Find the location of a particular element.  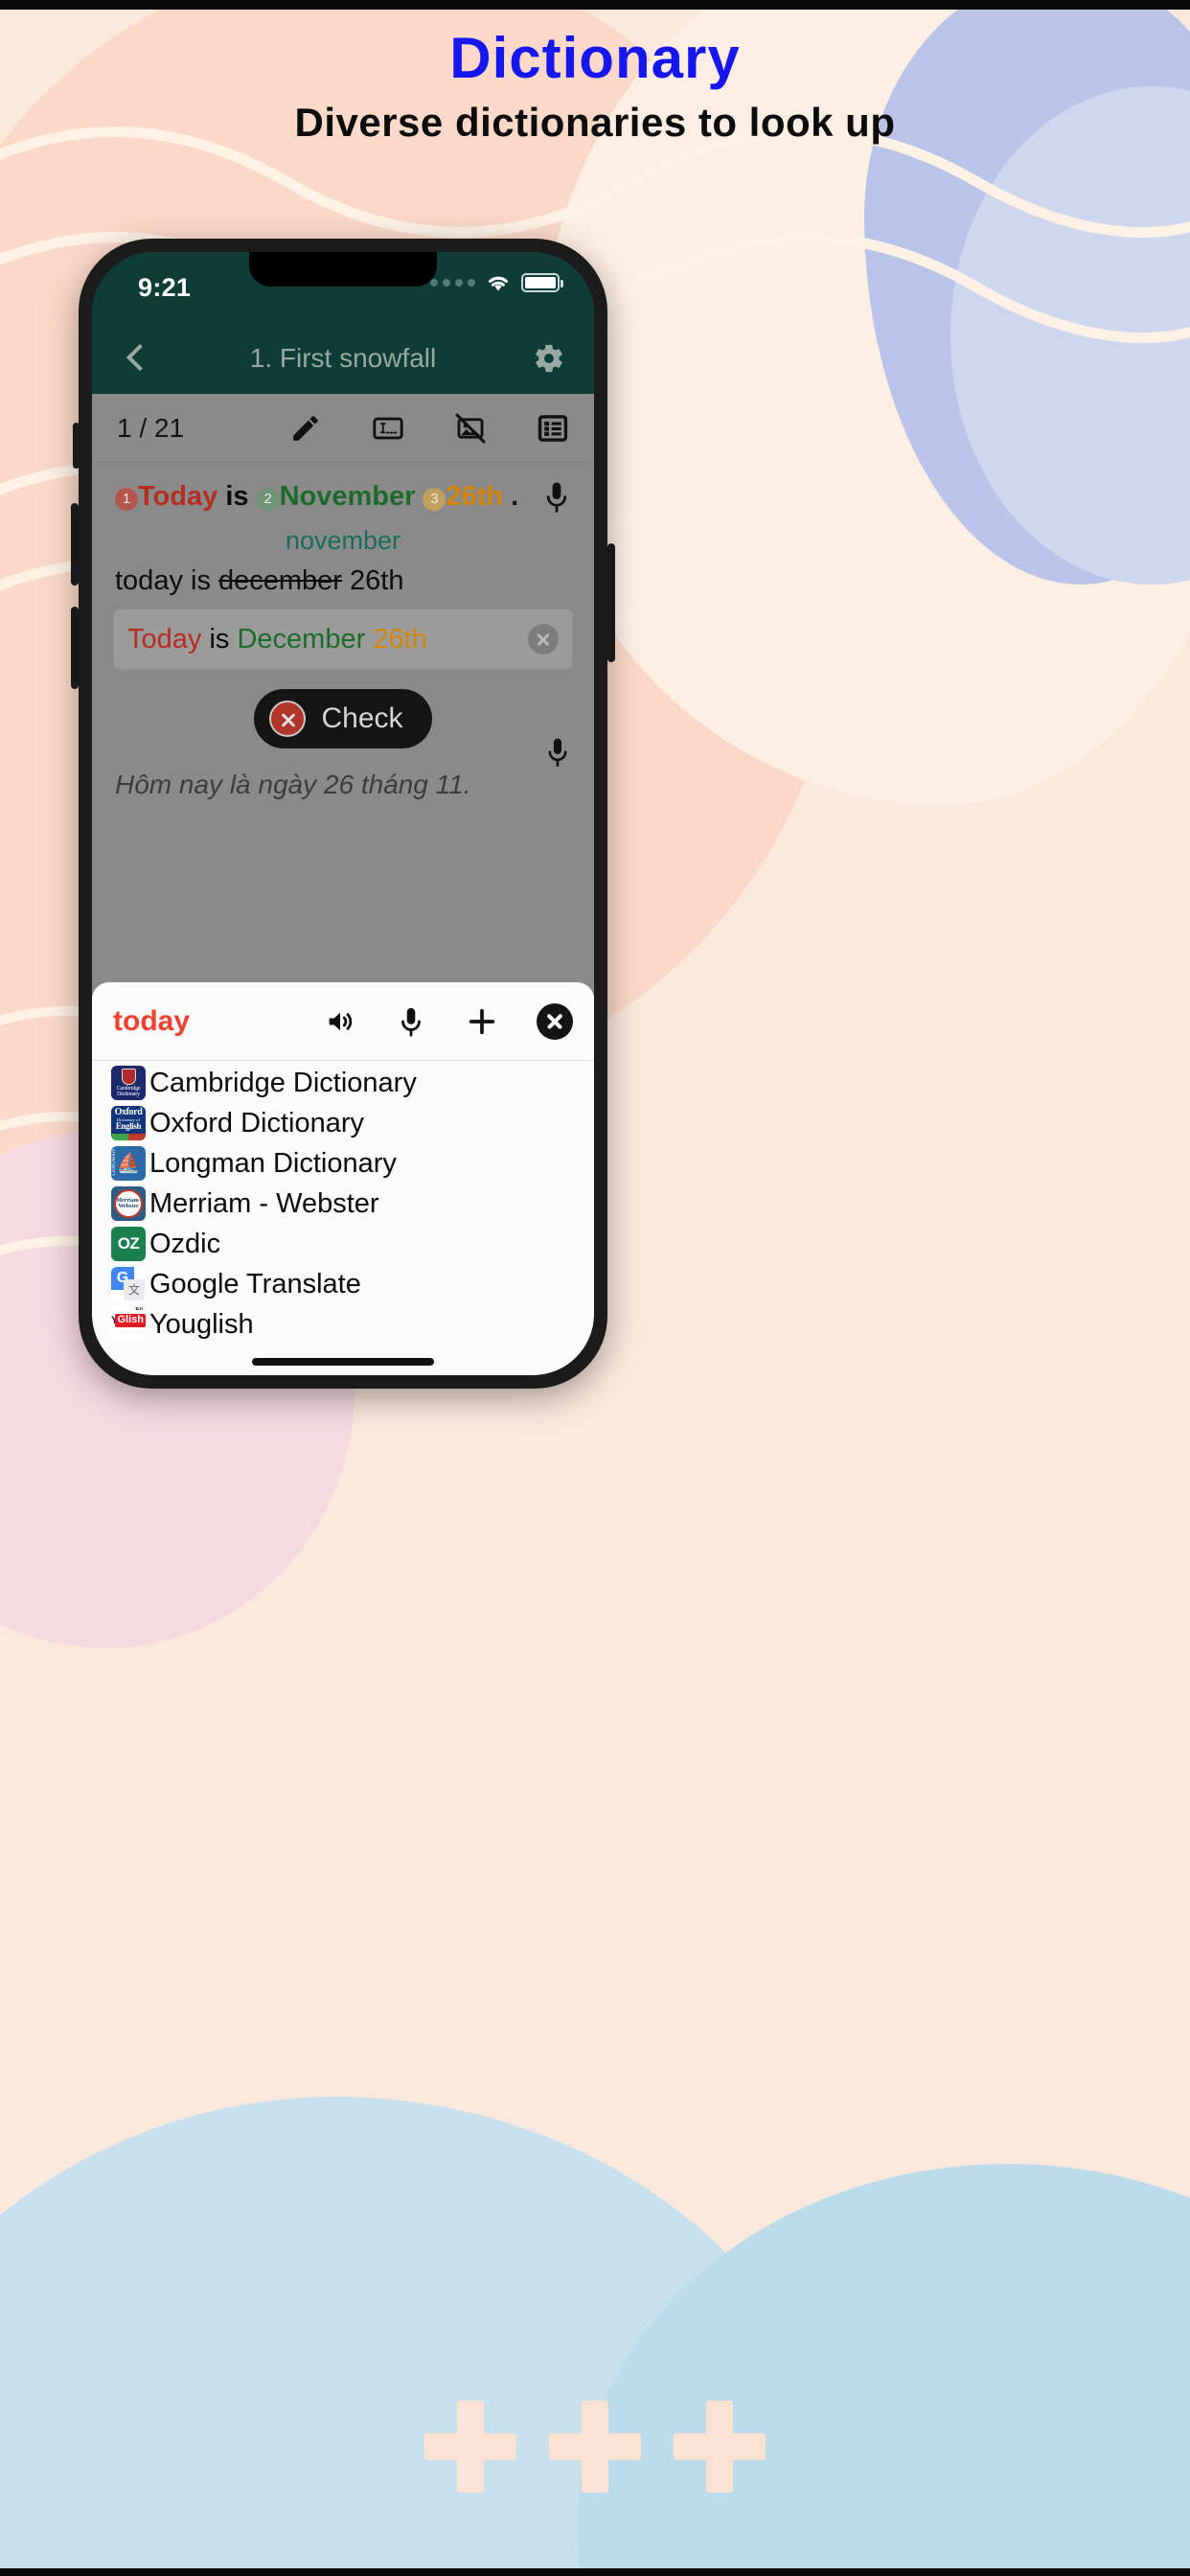

dictionary-name: Oxford Dictionary is located at coordinates (257, 1122).